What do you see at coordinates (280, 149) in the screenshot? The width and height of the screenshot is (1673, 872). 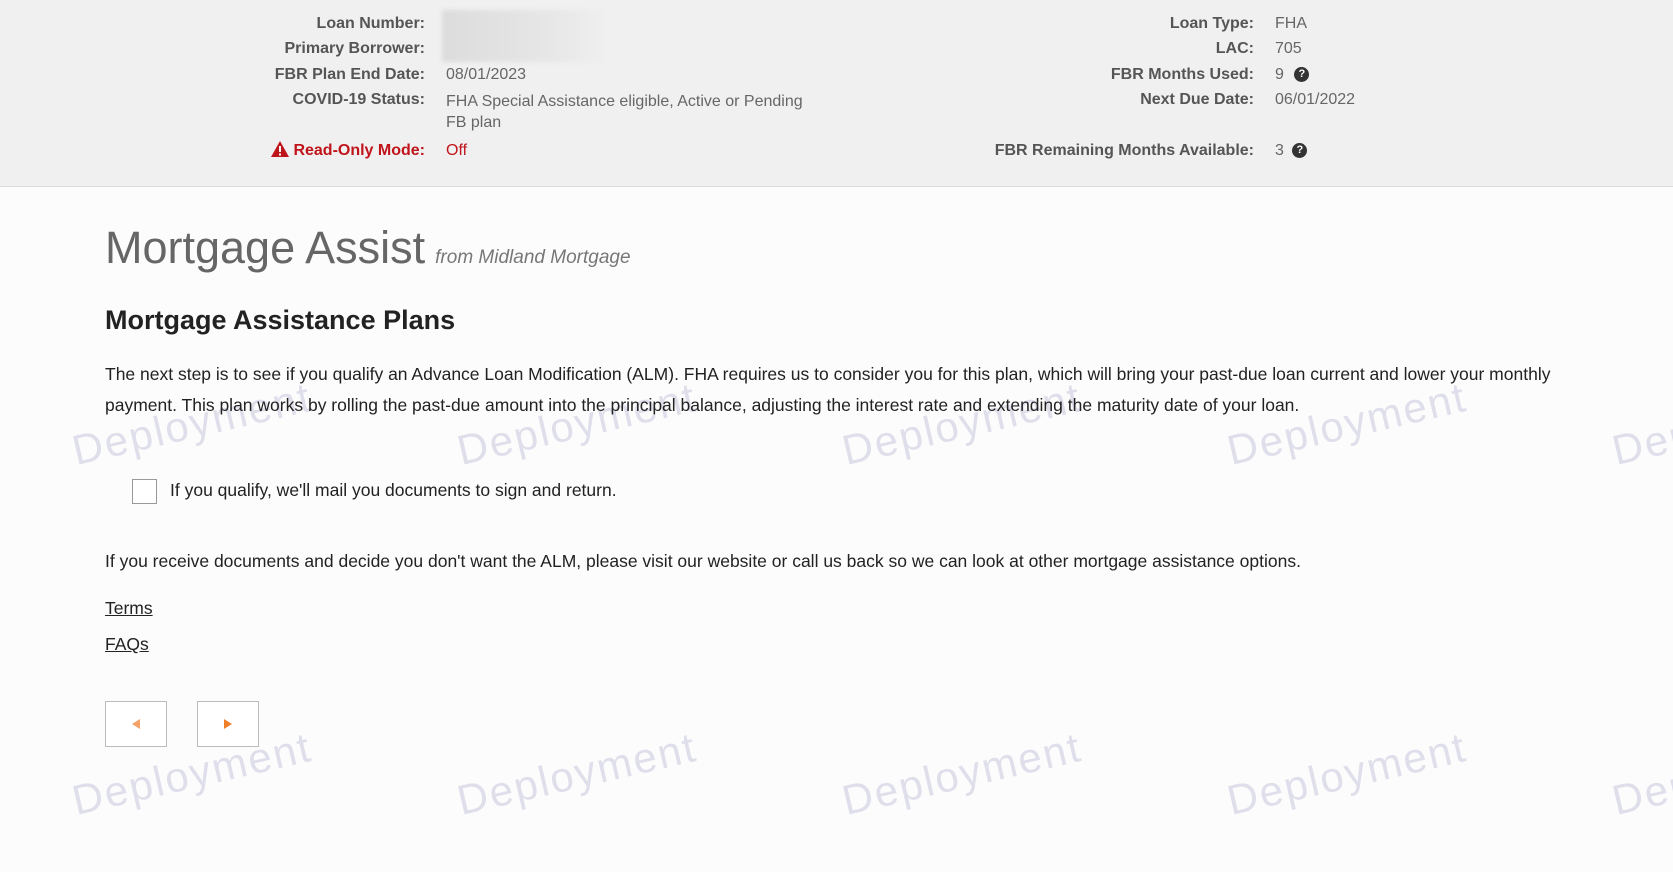 I see `warning-triangle-icon` at bounding box center [280, 149].